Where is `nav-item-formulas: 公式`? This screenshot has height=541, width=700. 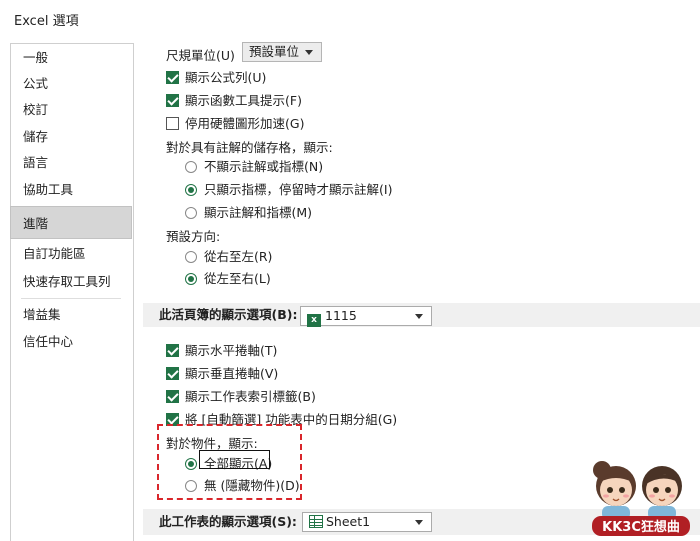 nav-item-formulas: 公式 is located at coordinates (71, 84).